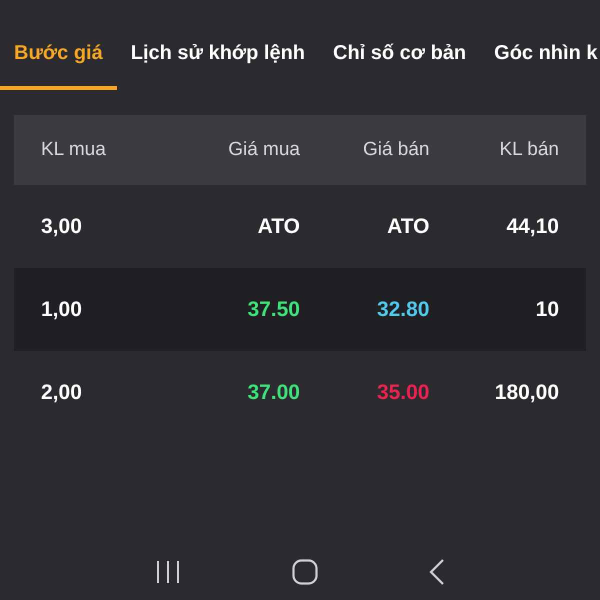  I want to click on column-header: Giá bán, so click(396, 150).